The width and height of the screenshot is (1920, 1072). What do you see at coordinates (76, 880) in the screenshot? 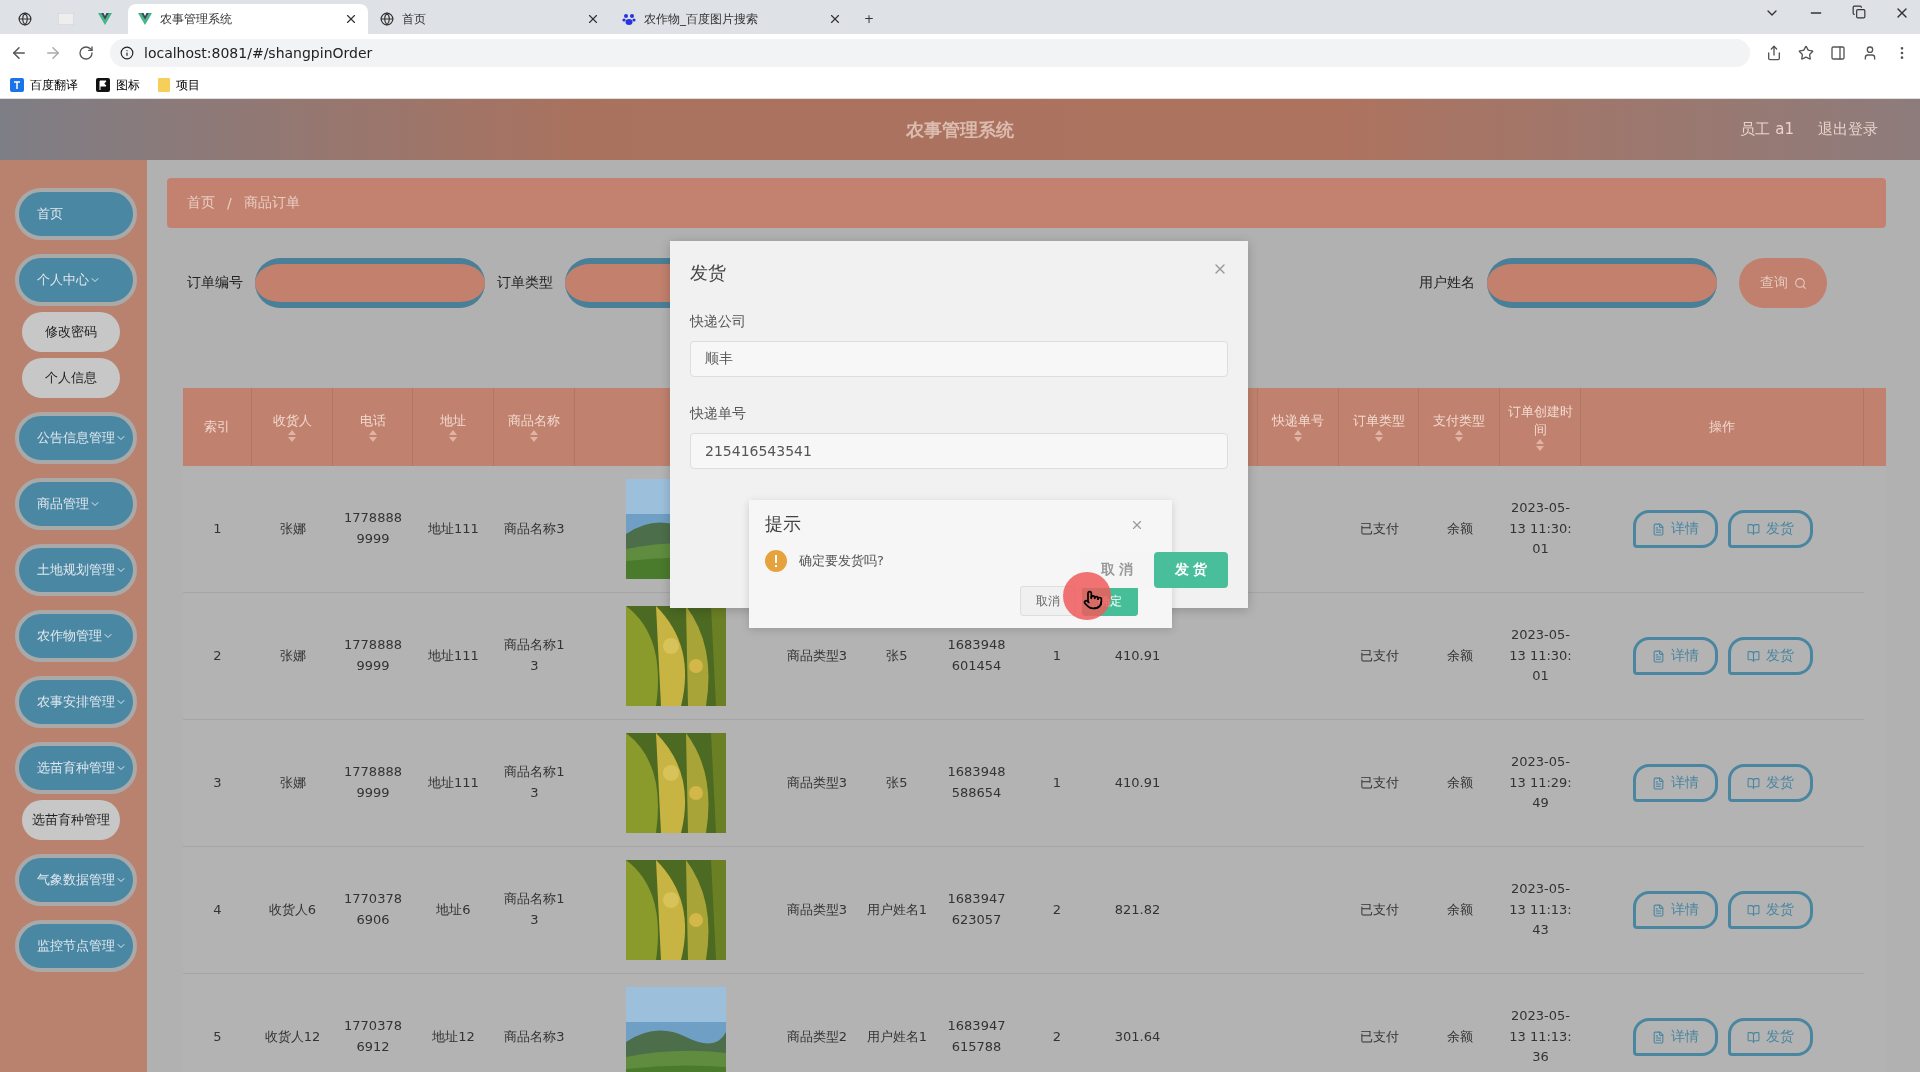
I see `sidebar-item: 气象数据管理` at bounding box center [76, 880].